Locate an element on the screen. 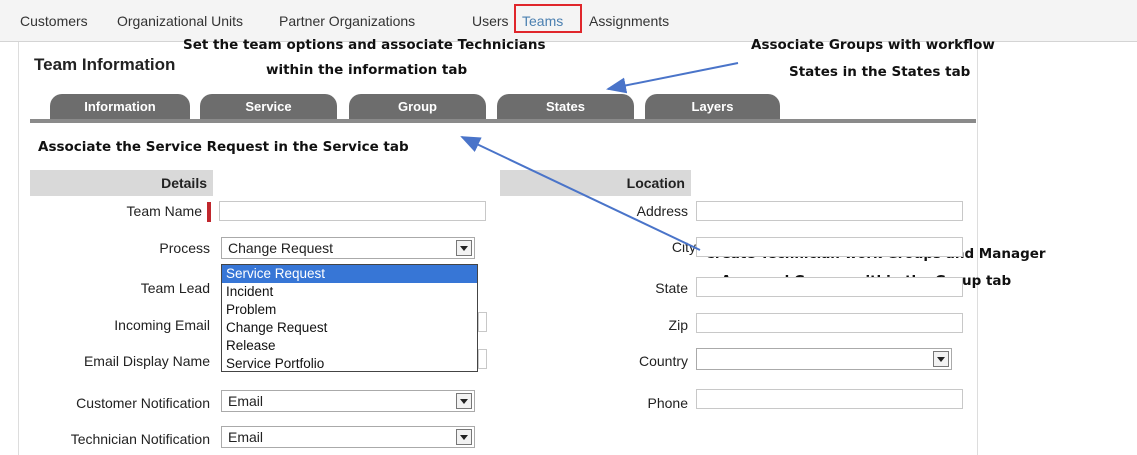 This screenshot has width=1137, height=455. arrow-to-states-tab is located at coordinates (672, 78).